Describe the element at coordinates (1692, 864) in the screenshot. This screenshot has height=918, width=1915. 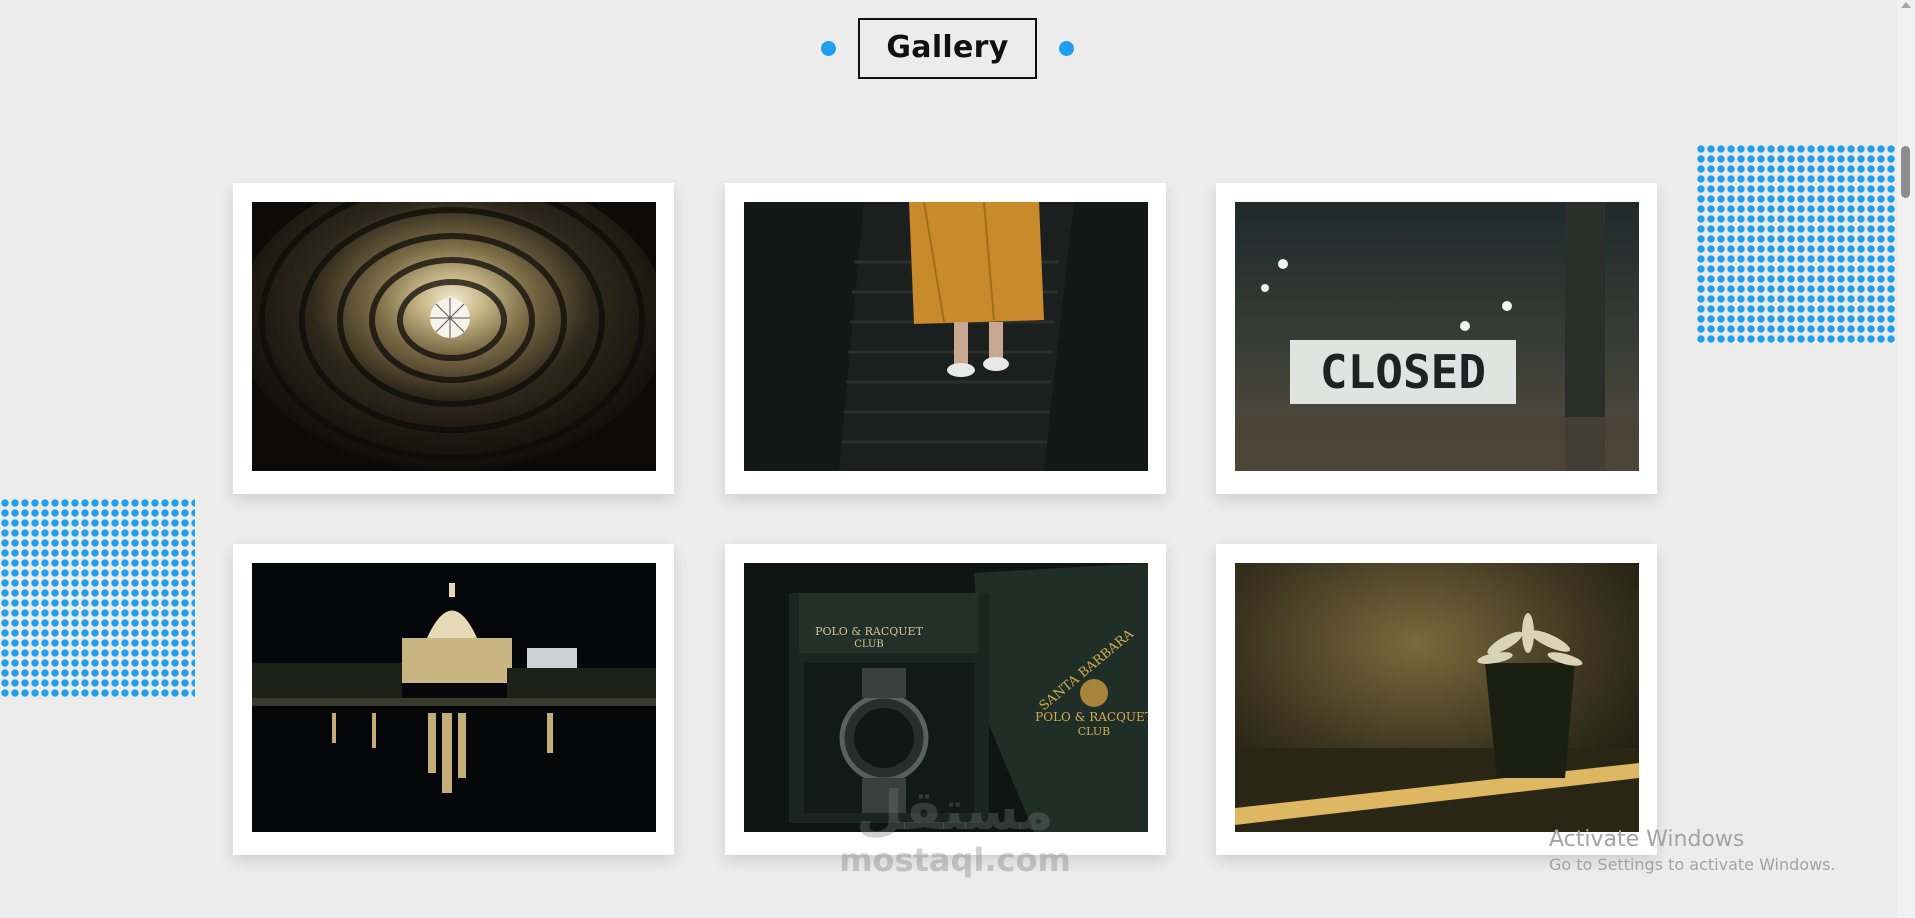
I see `activate-windows-subtitle: Go to Settings to activate Windows.` at that location.